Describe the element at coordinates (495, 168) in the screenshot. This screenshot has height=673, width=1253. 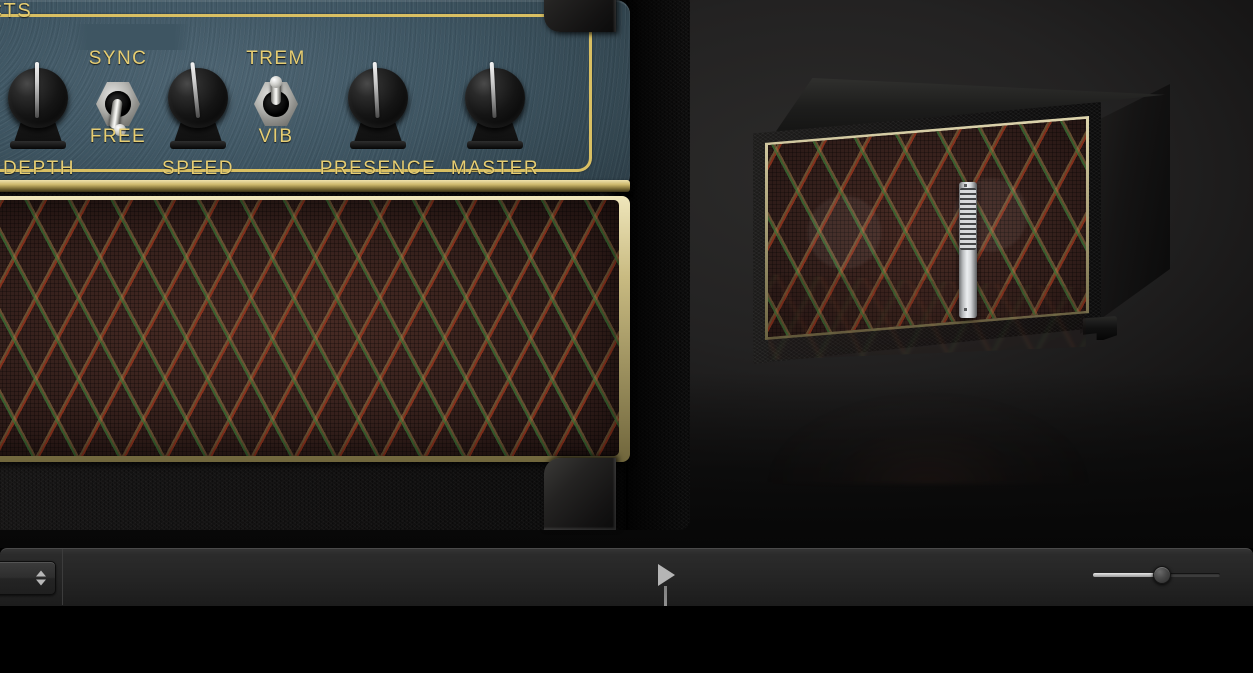
I see `master-knob-label: MASTER` at that location.